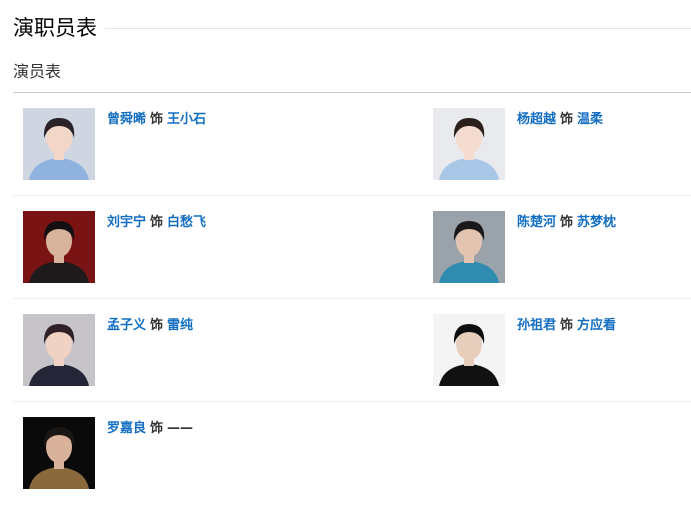  I want to click on cast-credit: 杨超越饰温柔, so click(560, 120).